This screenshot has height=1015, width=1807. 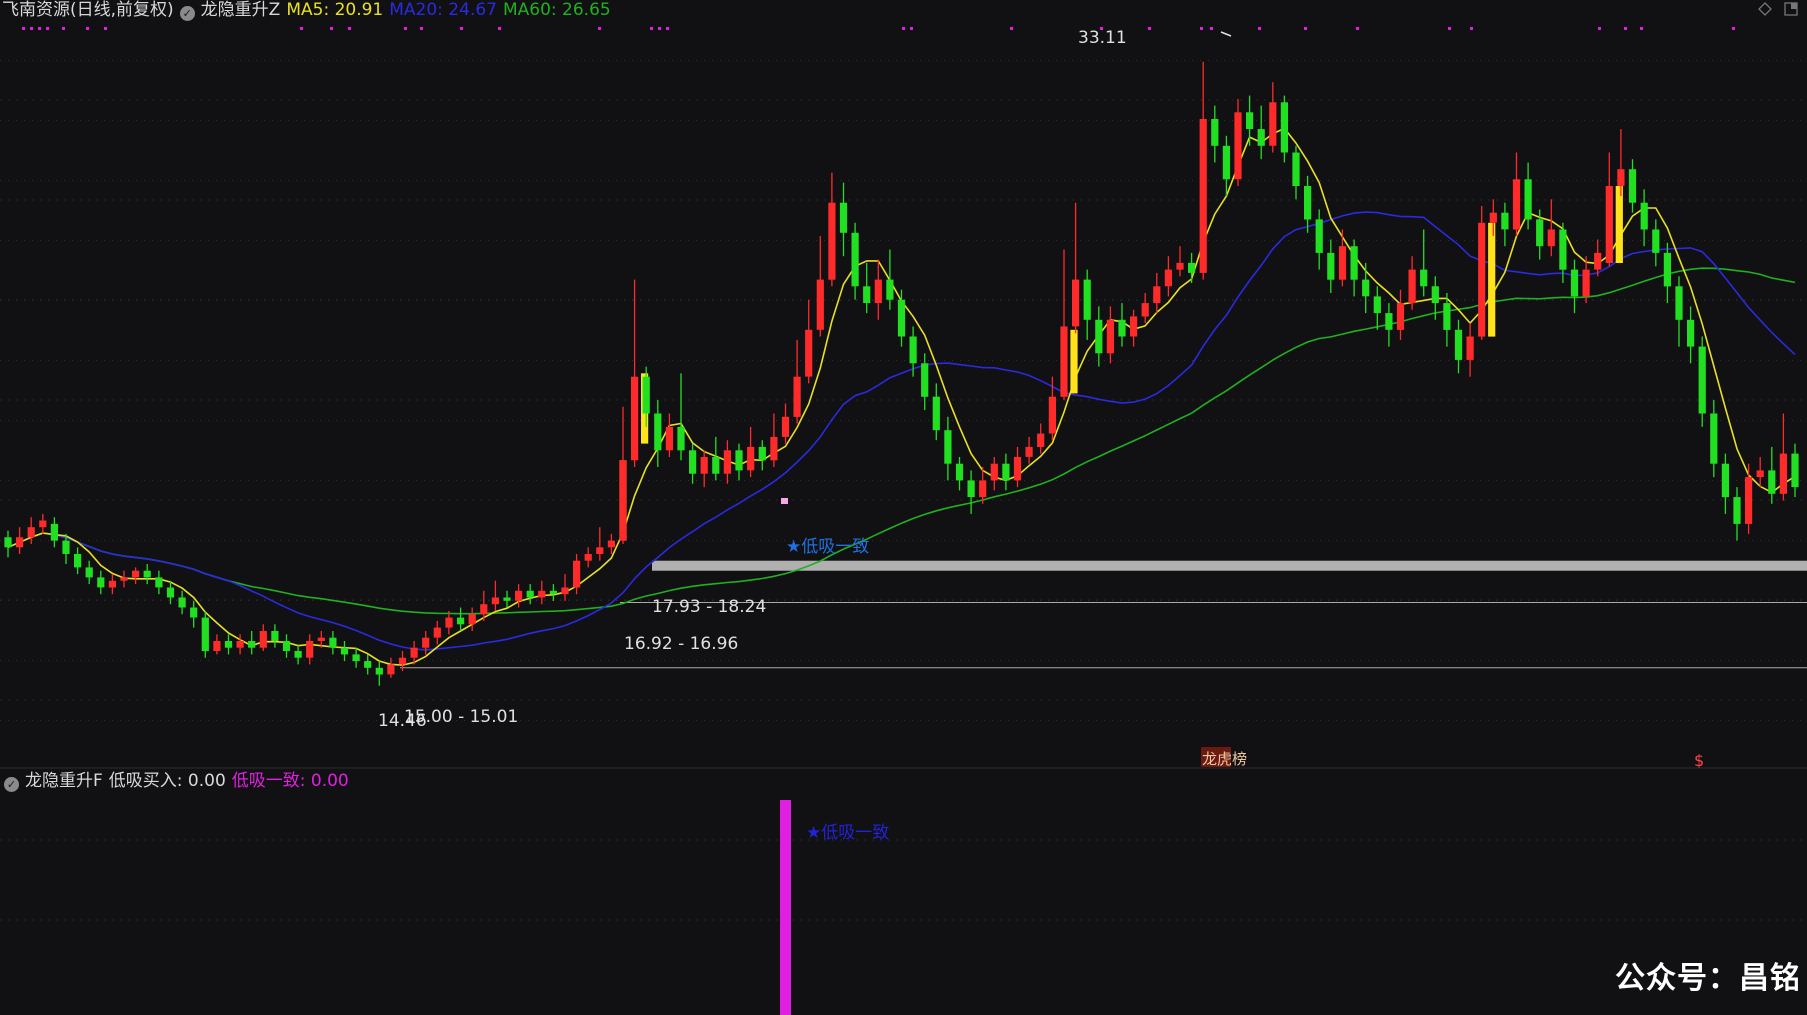 I want to click on sub-header: ✓ 龙隐重升F 低吸买入: 0.00 低吸一致: 0.00, so click(x=179, y=781).